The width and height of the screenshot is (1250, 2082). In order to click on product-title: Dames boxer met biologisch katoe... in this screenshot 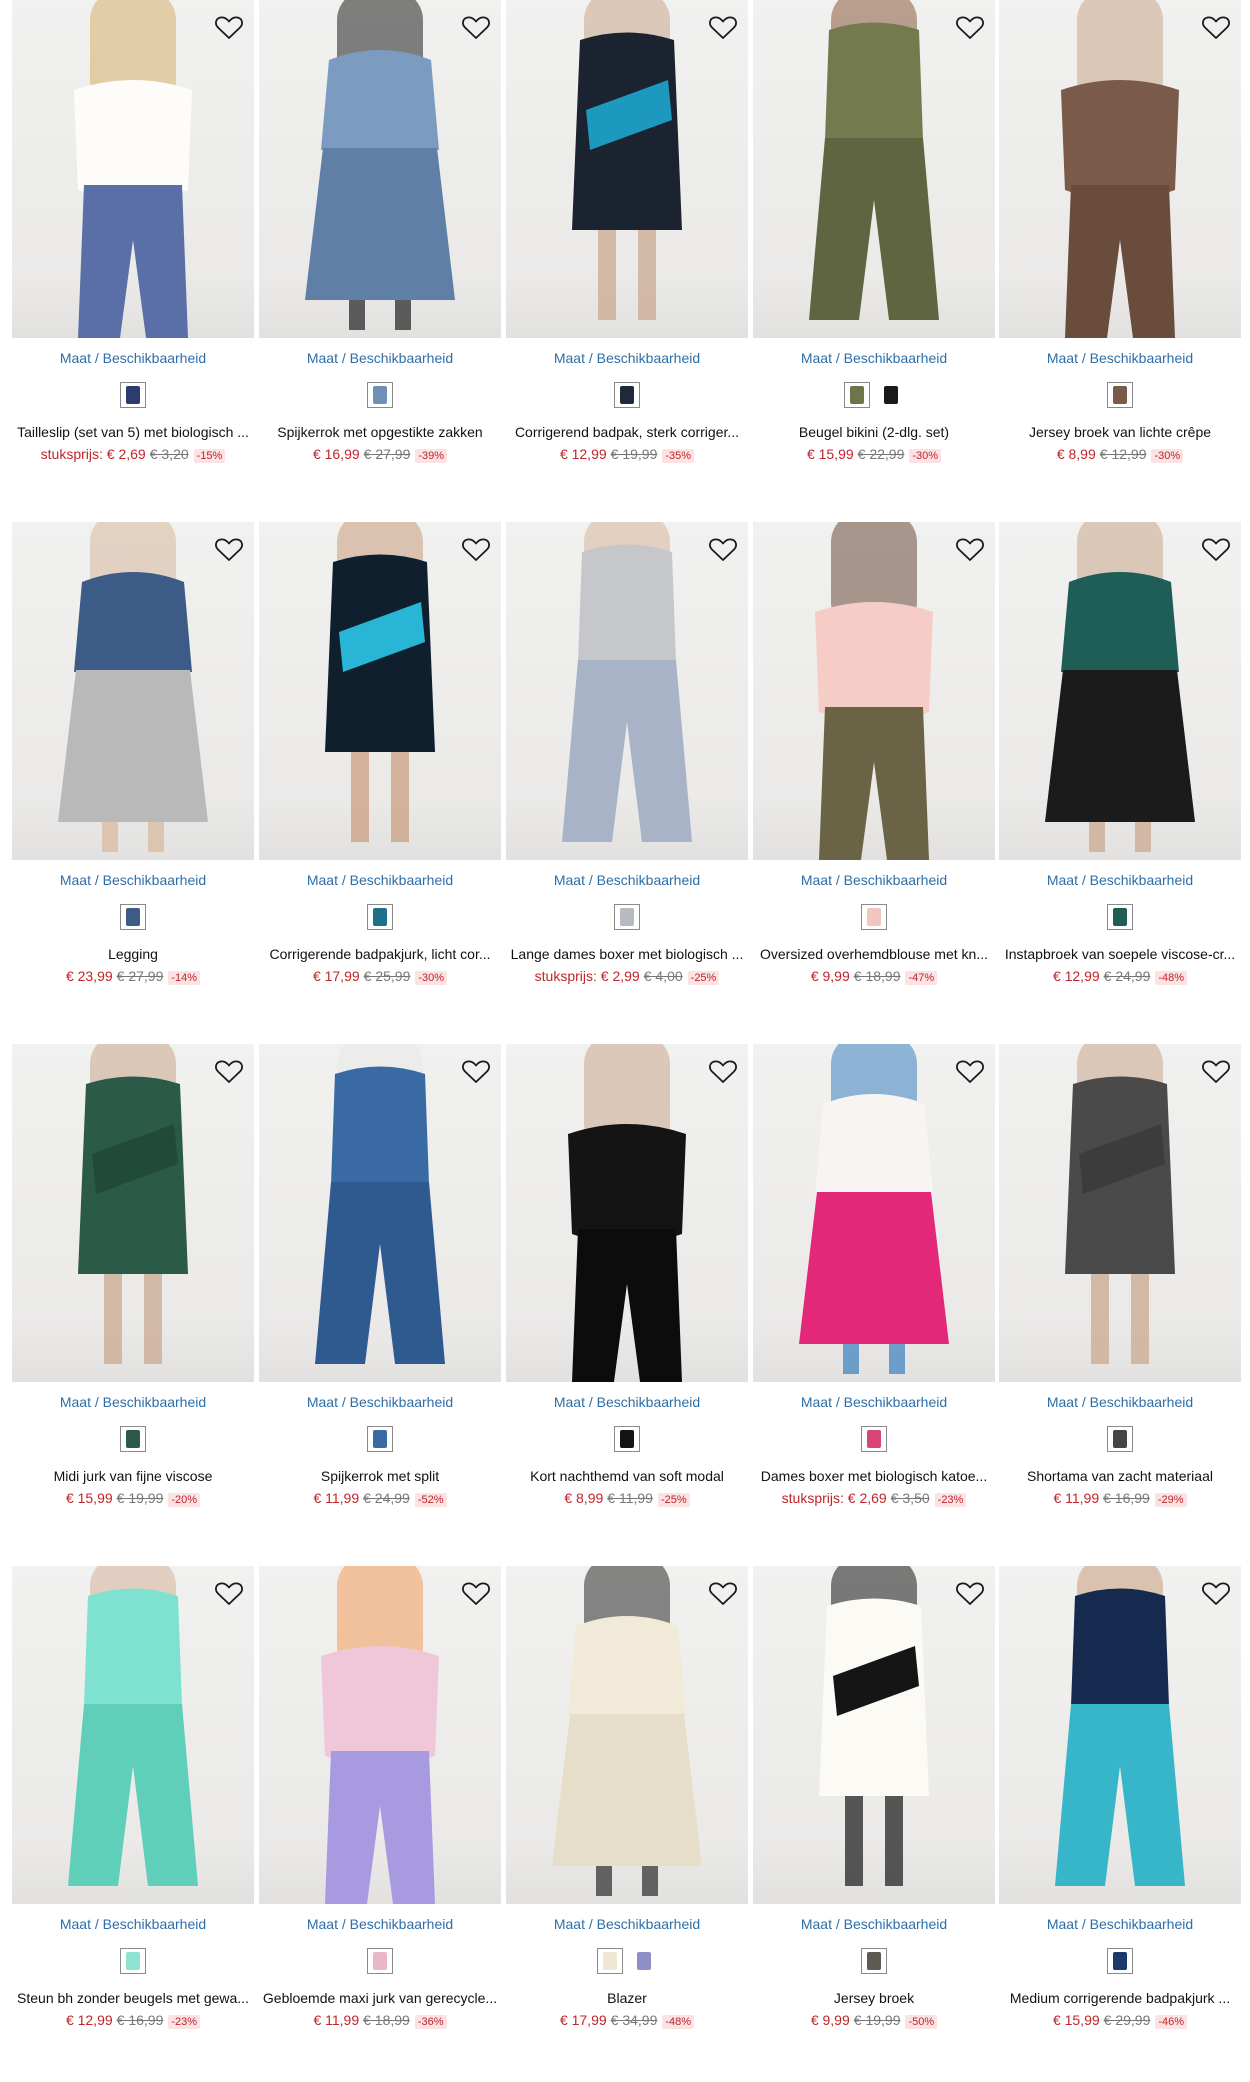, I will do `click(874, 1476)`.